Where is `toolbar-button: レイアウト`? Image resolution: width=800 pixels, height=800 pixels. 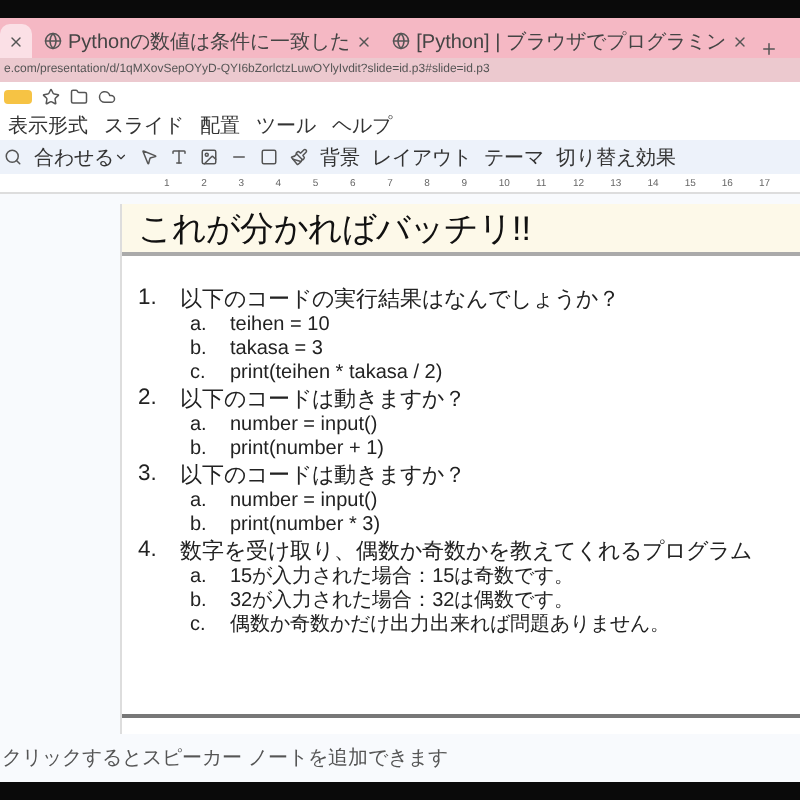 toolbar-button: レイアウト is located at coordinates (422, 157).